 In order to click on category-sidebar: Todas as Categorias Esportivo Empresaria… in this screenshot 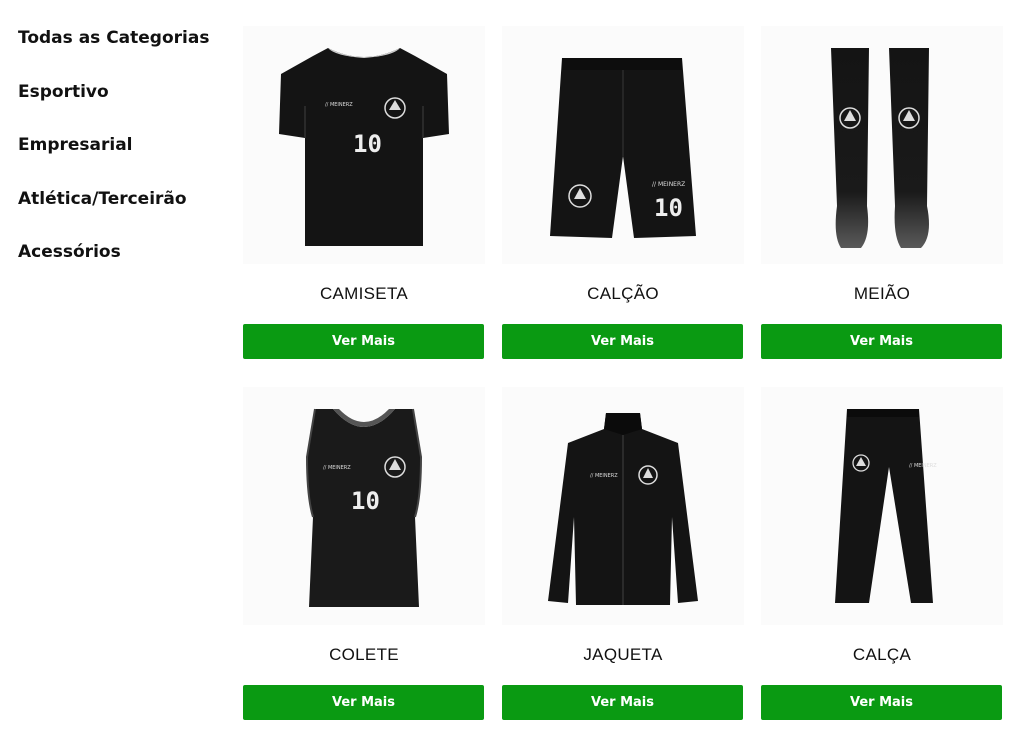, I will do `click(123, 156)`.